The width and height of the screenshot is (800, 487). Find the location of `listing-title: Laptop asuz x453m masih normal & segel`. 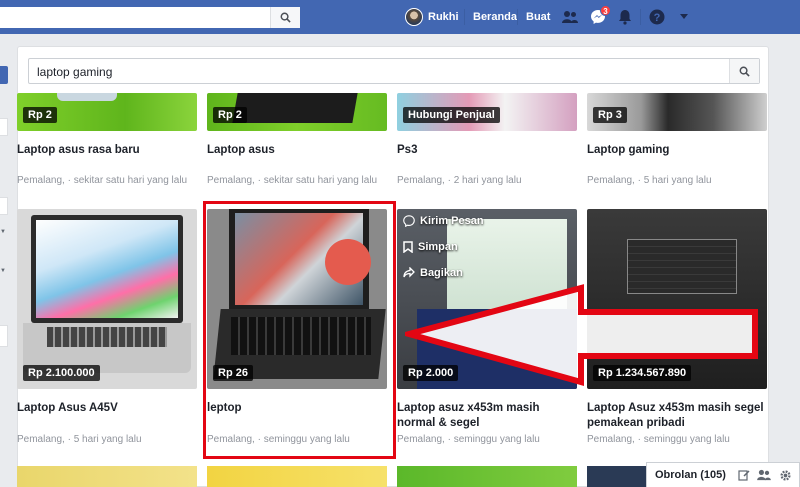

listing-title: Laptop asuz x453m masih normal & segel is located at coordinates (487, 416).